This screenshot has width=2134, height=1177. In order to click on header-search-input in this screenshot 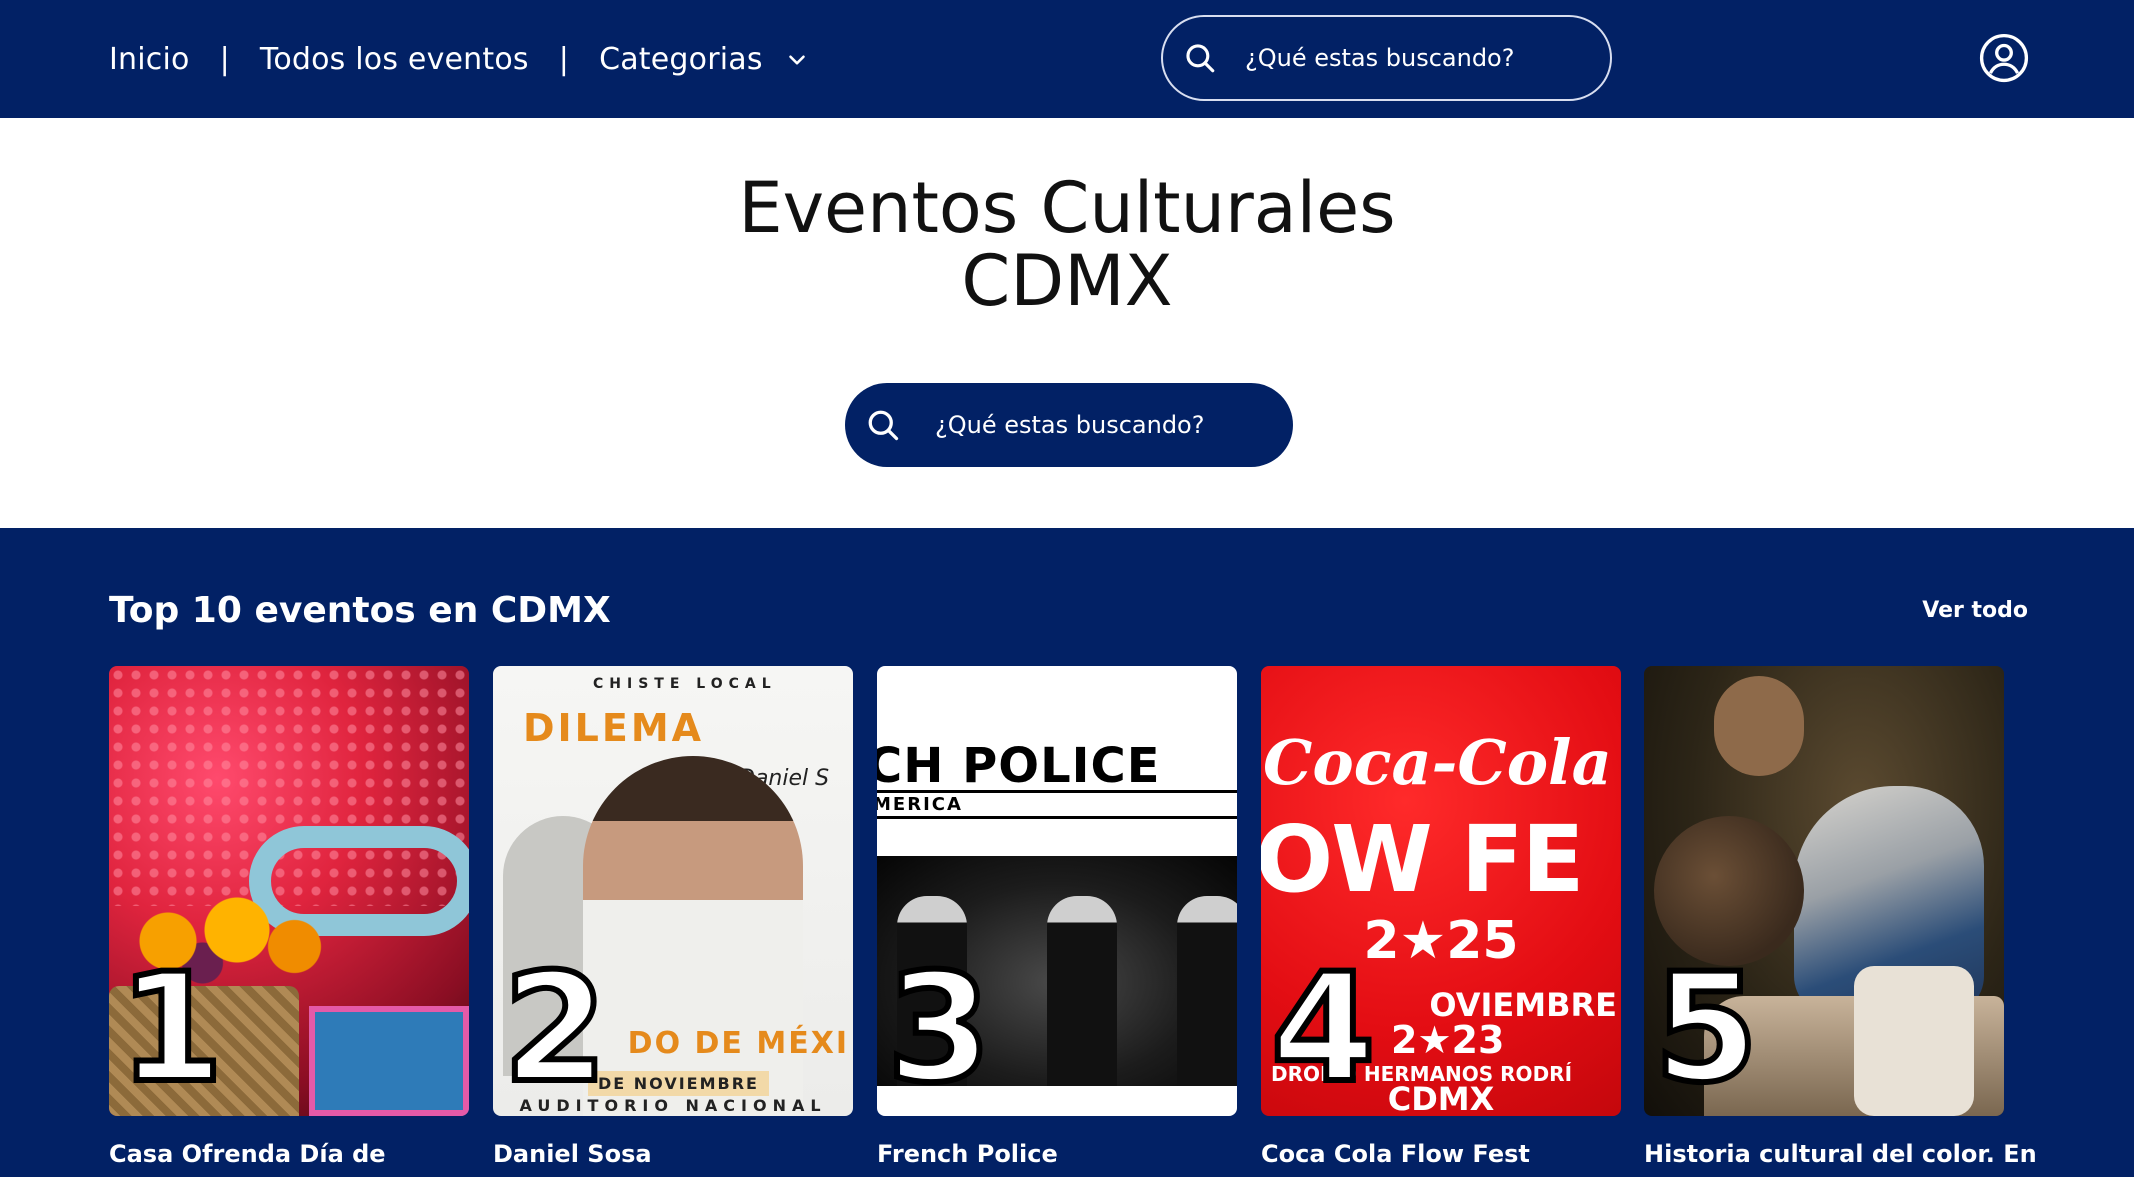, I will do `click(1405, 58)`.